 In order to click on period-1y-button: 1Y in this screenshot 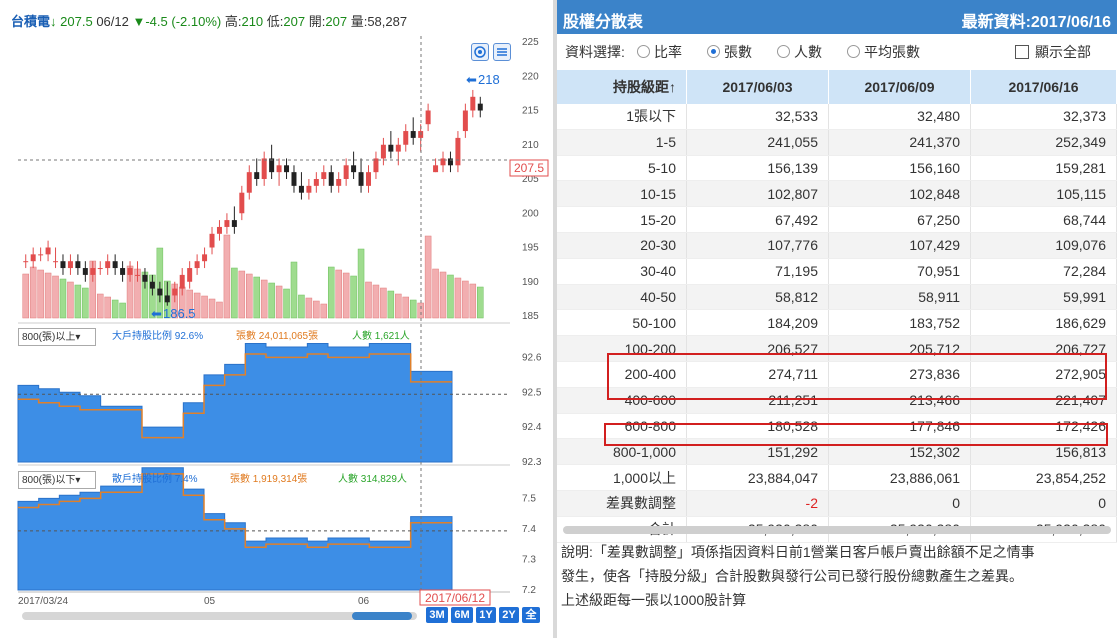, I will do `click(486, 615)`.